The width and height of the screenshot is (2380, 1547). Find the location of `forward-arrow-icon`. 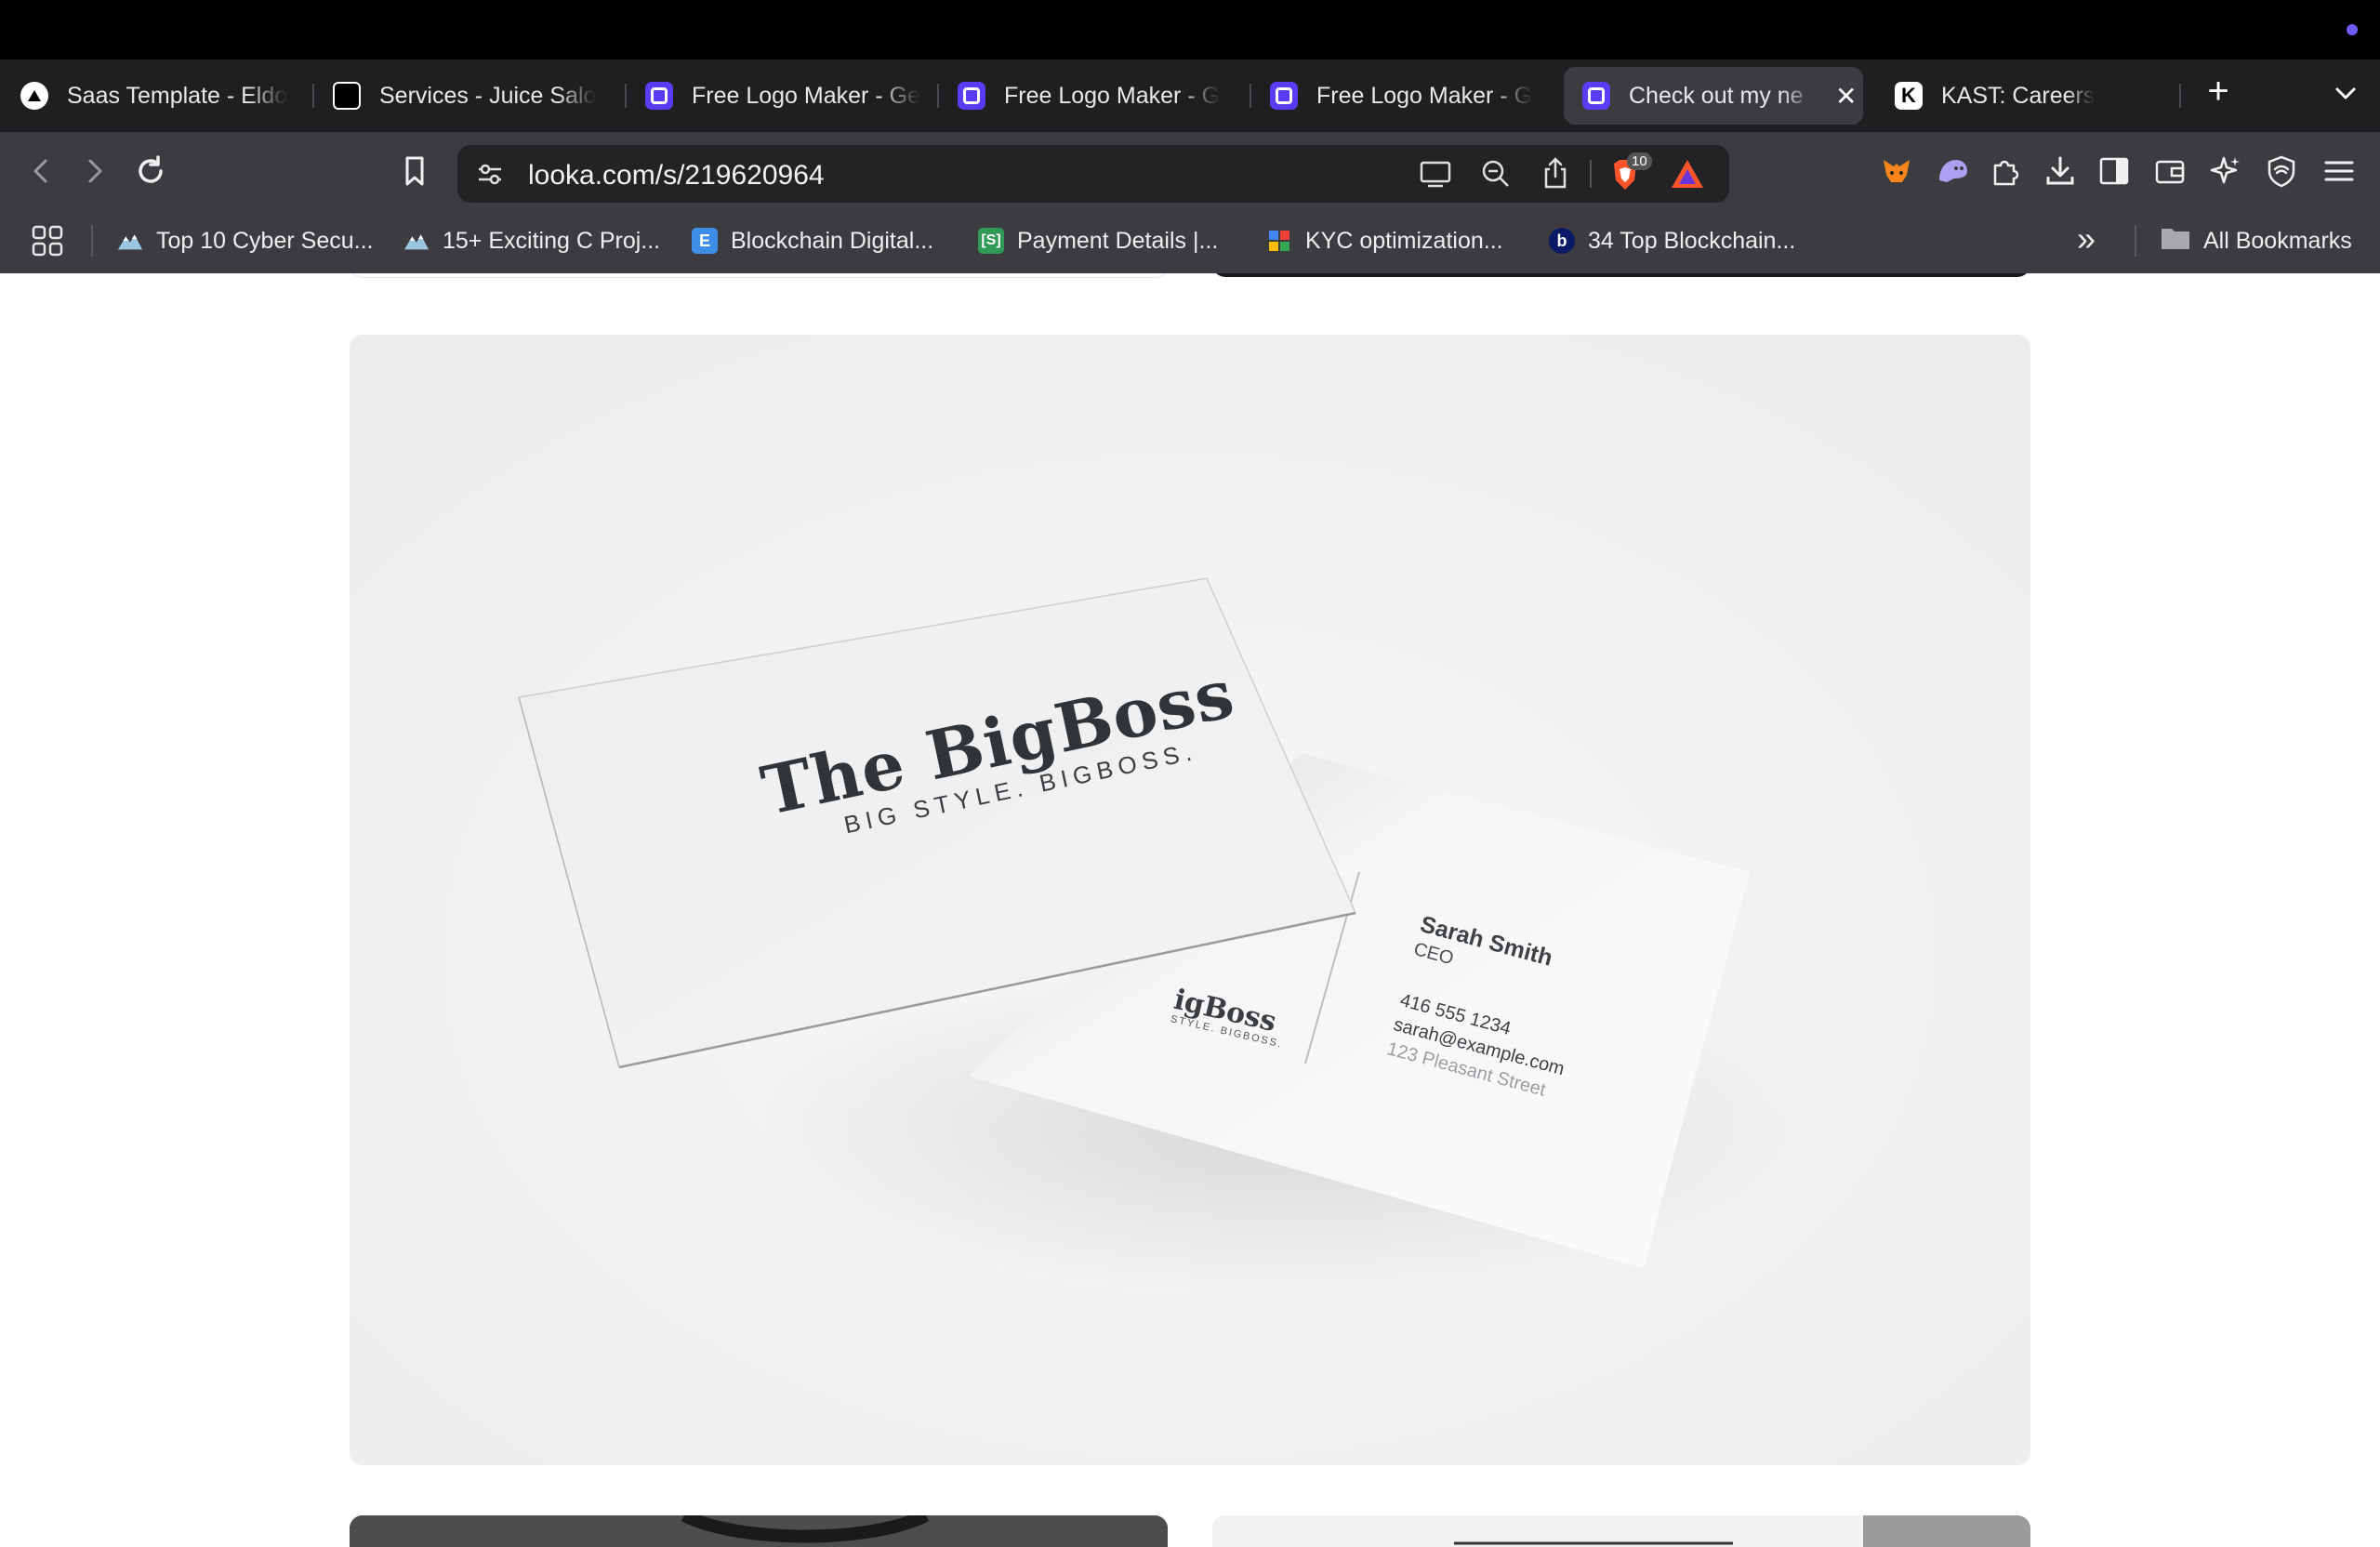

forward-arrow-icon is located at coordinates (94, 171).